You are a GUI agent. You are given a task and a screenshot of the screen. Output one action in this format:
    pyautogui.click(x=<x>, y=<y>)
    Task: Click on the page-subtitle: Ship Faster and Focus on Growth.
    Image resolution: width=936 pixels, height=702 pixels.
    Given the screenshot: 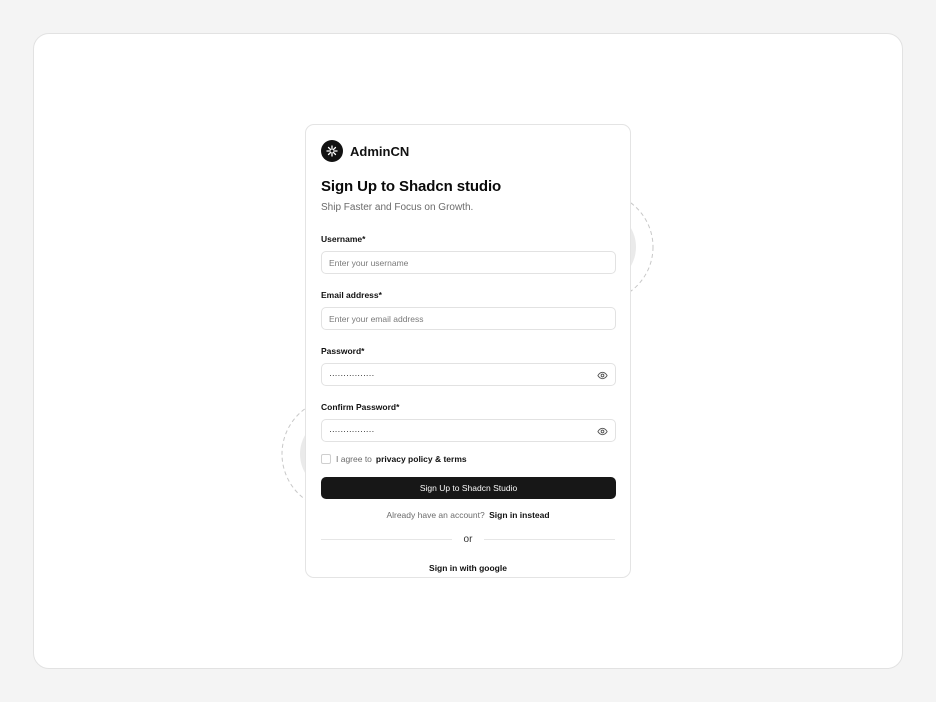 What is the action you would take?
    pyautogui.click(x=397, y=207)
    